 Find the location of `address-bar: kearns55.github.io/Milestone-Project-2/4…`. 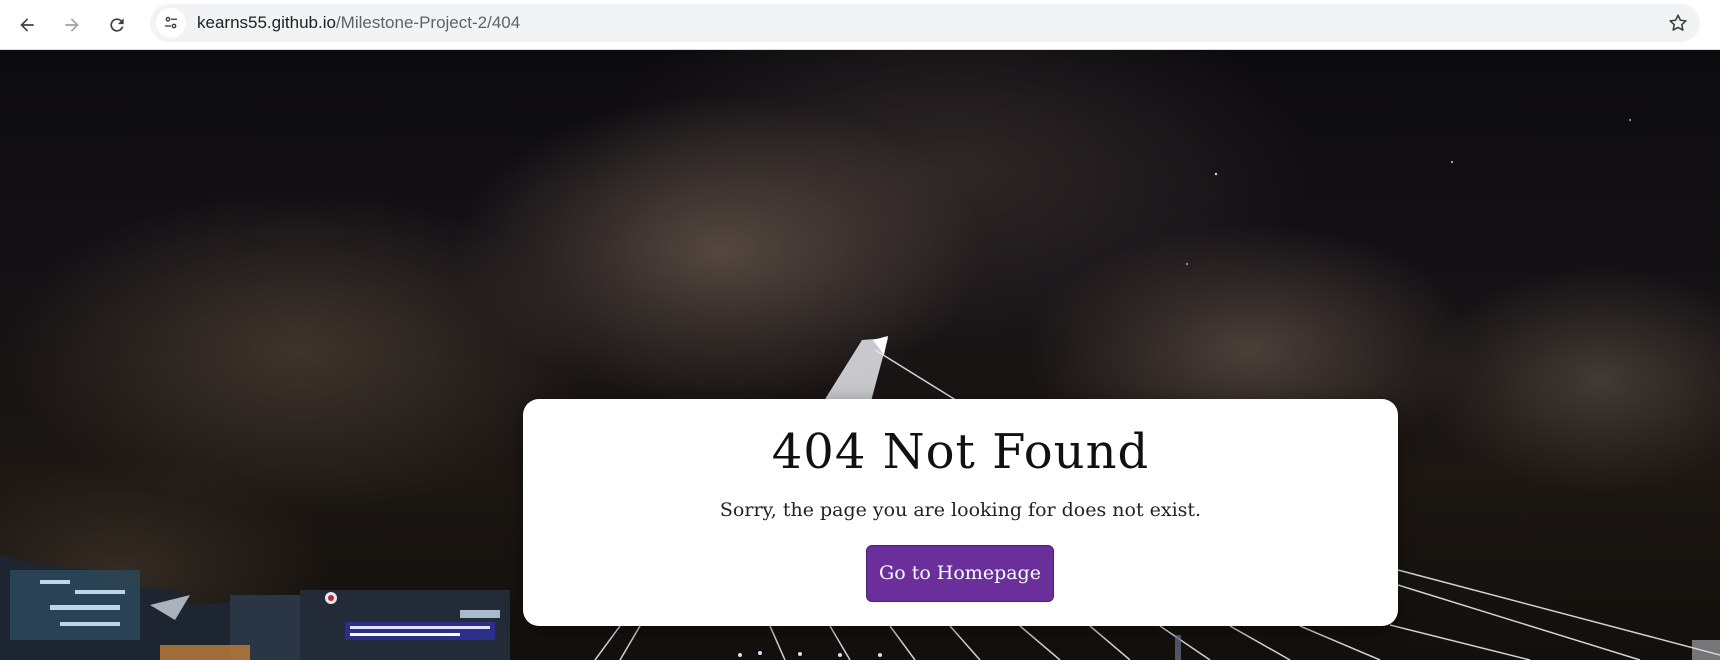

address-bar: kearns55.github.io/Milestone-Project-2/4… is located at coordinates (925, 23).